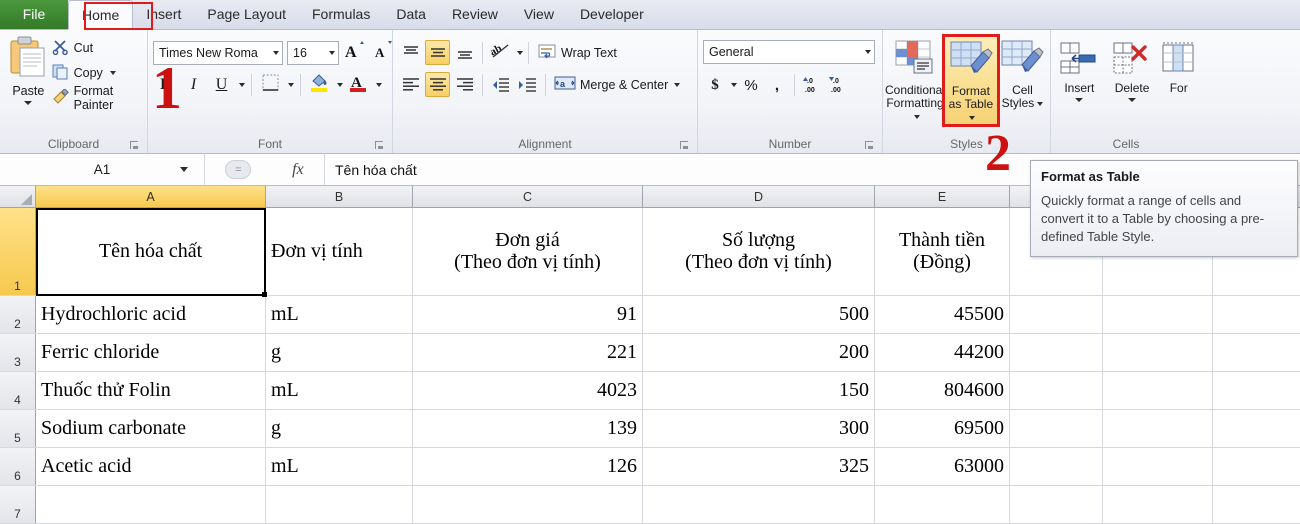 Image resolution: width=1300 pixels, height=524 pixels. Describe the element at coordinates (339, 504) in the screenshot. I see `cell-B7` at that location.